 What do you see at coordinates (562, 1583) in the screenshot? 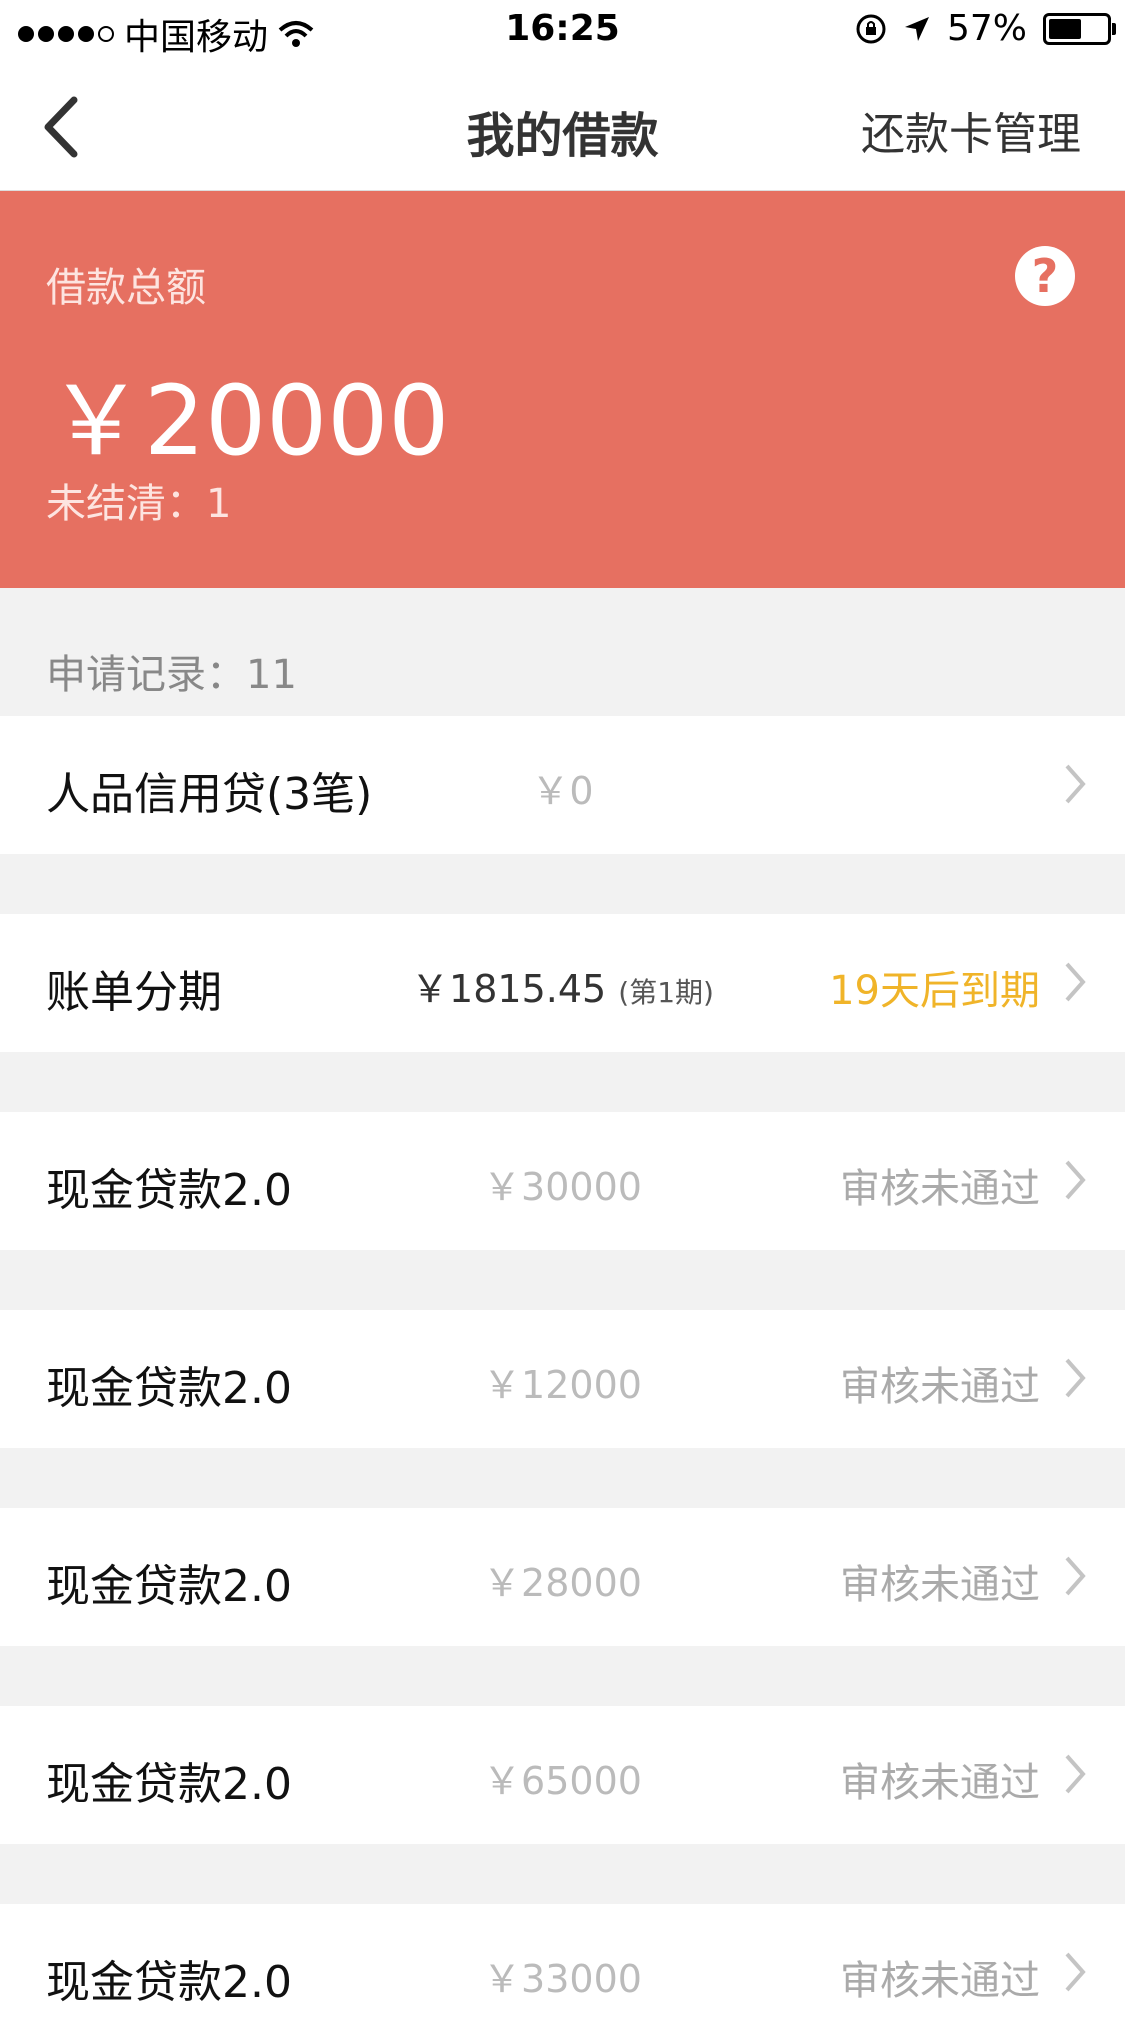
I see `loan-amount-value: ￥28000` at bounding box center [562, 1583].